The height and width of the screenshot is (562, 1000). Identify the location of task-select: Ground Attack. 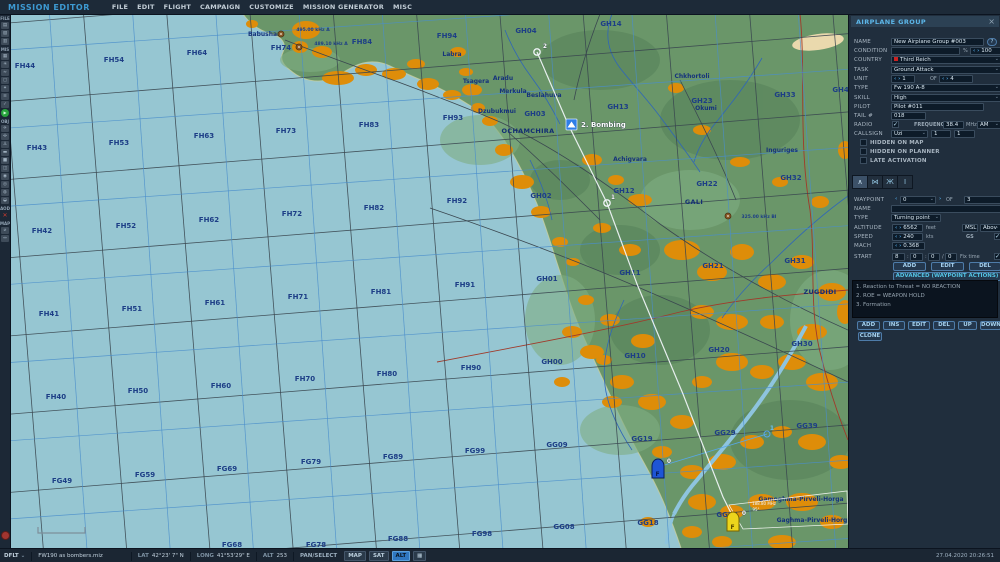
(945, 69).